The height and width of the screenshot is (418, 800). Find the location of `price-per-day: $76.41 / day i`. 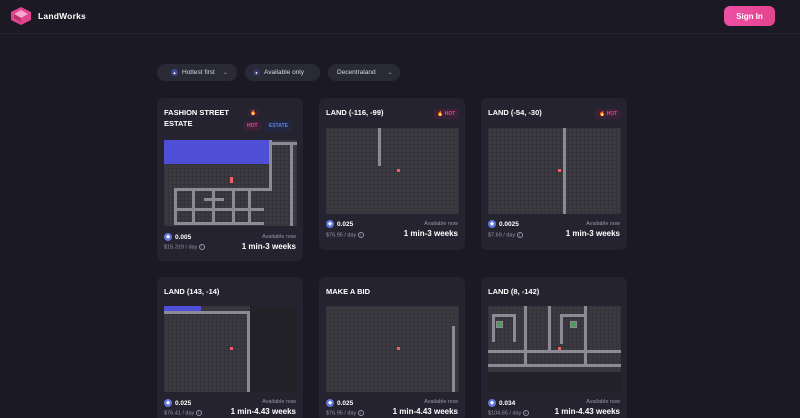

price-per-day: $76.41 / day i is located at coordinates (183, 413).